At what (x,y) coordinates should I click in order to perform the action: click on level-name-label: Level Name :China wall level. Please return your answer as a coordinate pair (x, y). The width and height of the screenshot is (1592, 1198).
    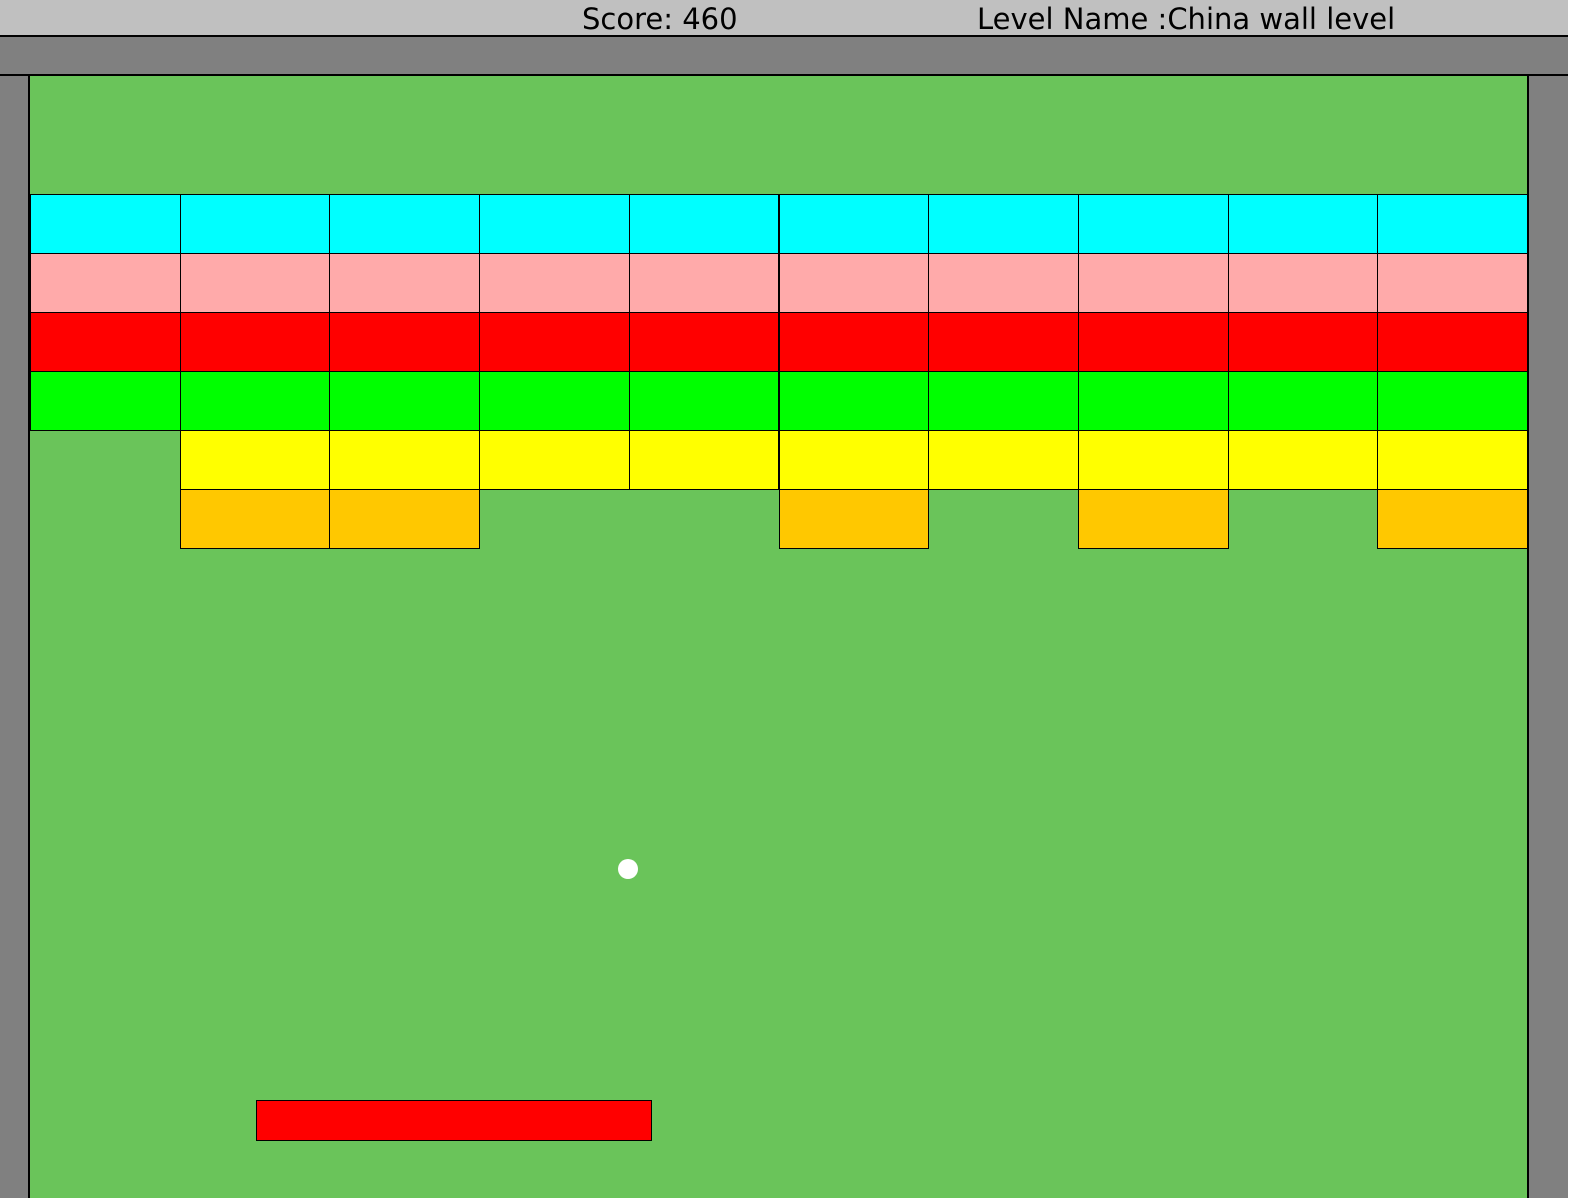
    Looking at the image, I should click on (1186, 19).